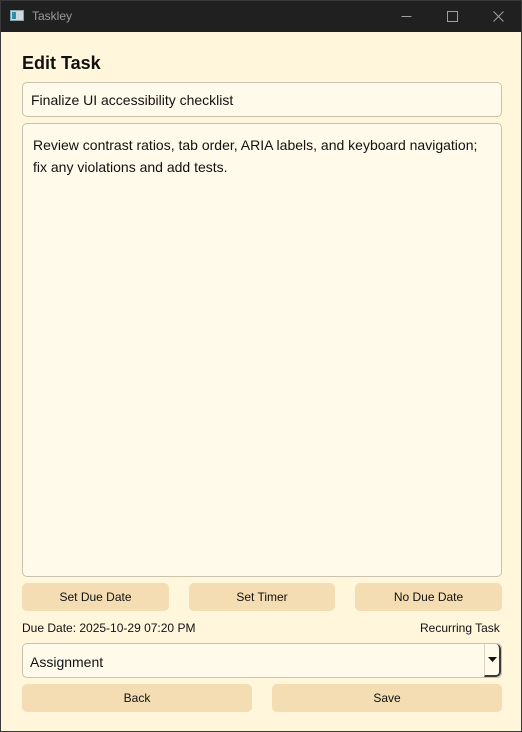  Describe the element at coordinates (428, 597) in the screenshot. I see `no-due-date-button: No Due Date` at that location.